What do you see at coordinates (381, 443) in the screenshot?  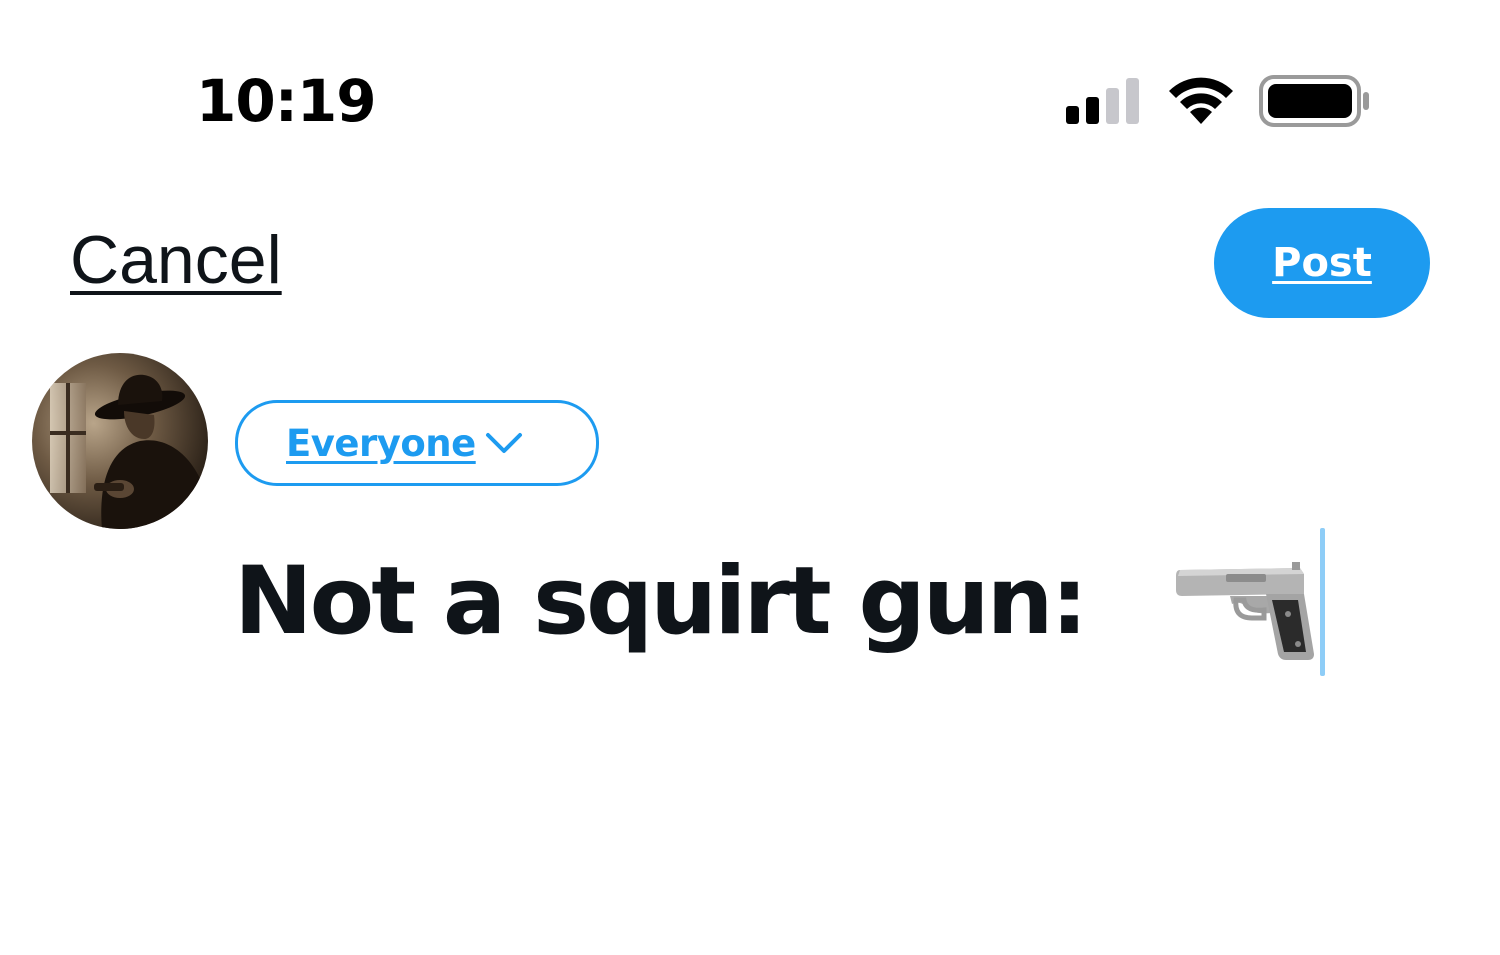 I see `audience-label: Everyone` at bounding box center [381, 443].